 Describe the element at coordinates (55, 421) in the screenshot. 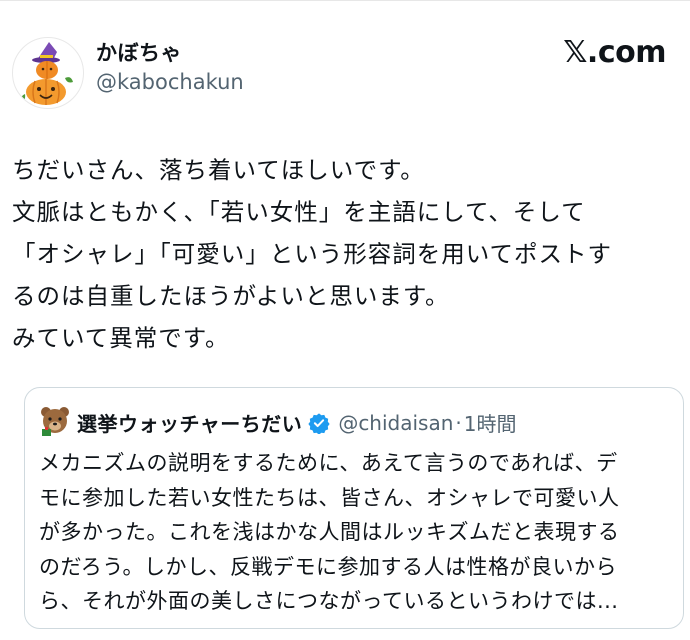

I see `bear-avatar-icon` at that location.